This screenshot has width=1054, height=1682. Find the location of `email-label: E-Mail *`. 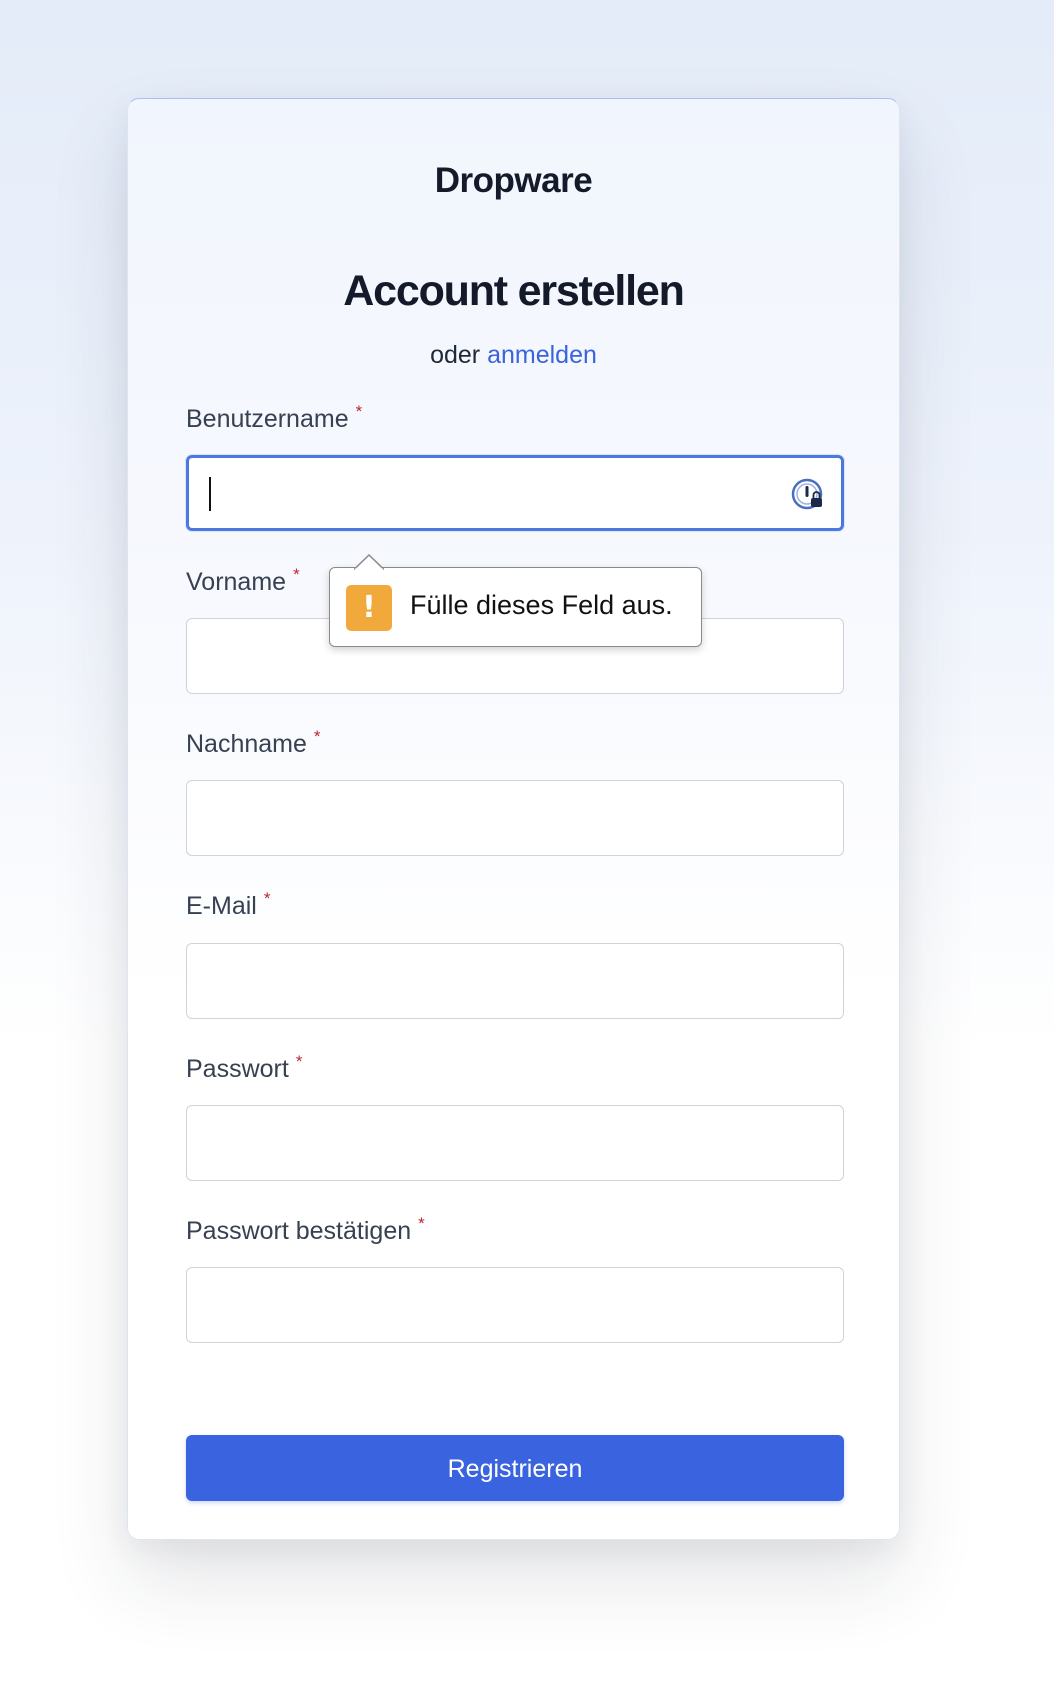

email-label: E-Mail * is located at coordinates (228, 905).